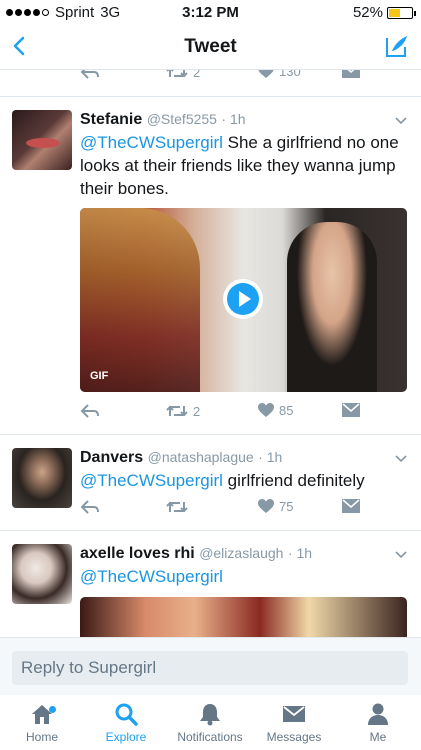 This screenshot has width=421, height=750. Describe the element at coordinates (378, 737) in the screenshot. I see `tab-label: Me` at that location.